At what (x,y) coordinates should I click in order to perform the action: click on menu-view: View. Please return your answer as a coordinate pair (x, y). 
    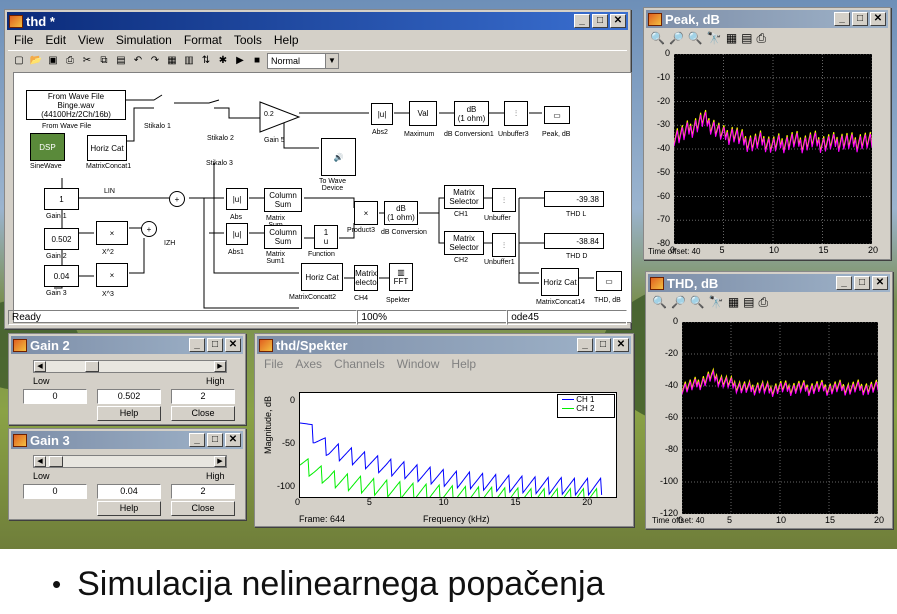
    Looking at the image, I should click on (91, 40).